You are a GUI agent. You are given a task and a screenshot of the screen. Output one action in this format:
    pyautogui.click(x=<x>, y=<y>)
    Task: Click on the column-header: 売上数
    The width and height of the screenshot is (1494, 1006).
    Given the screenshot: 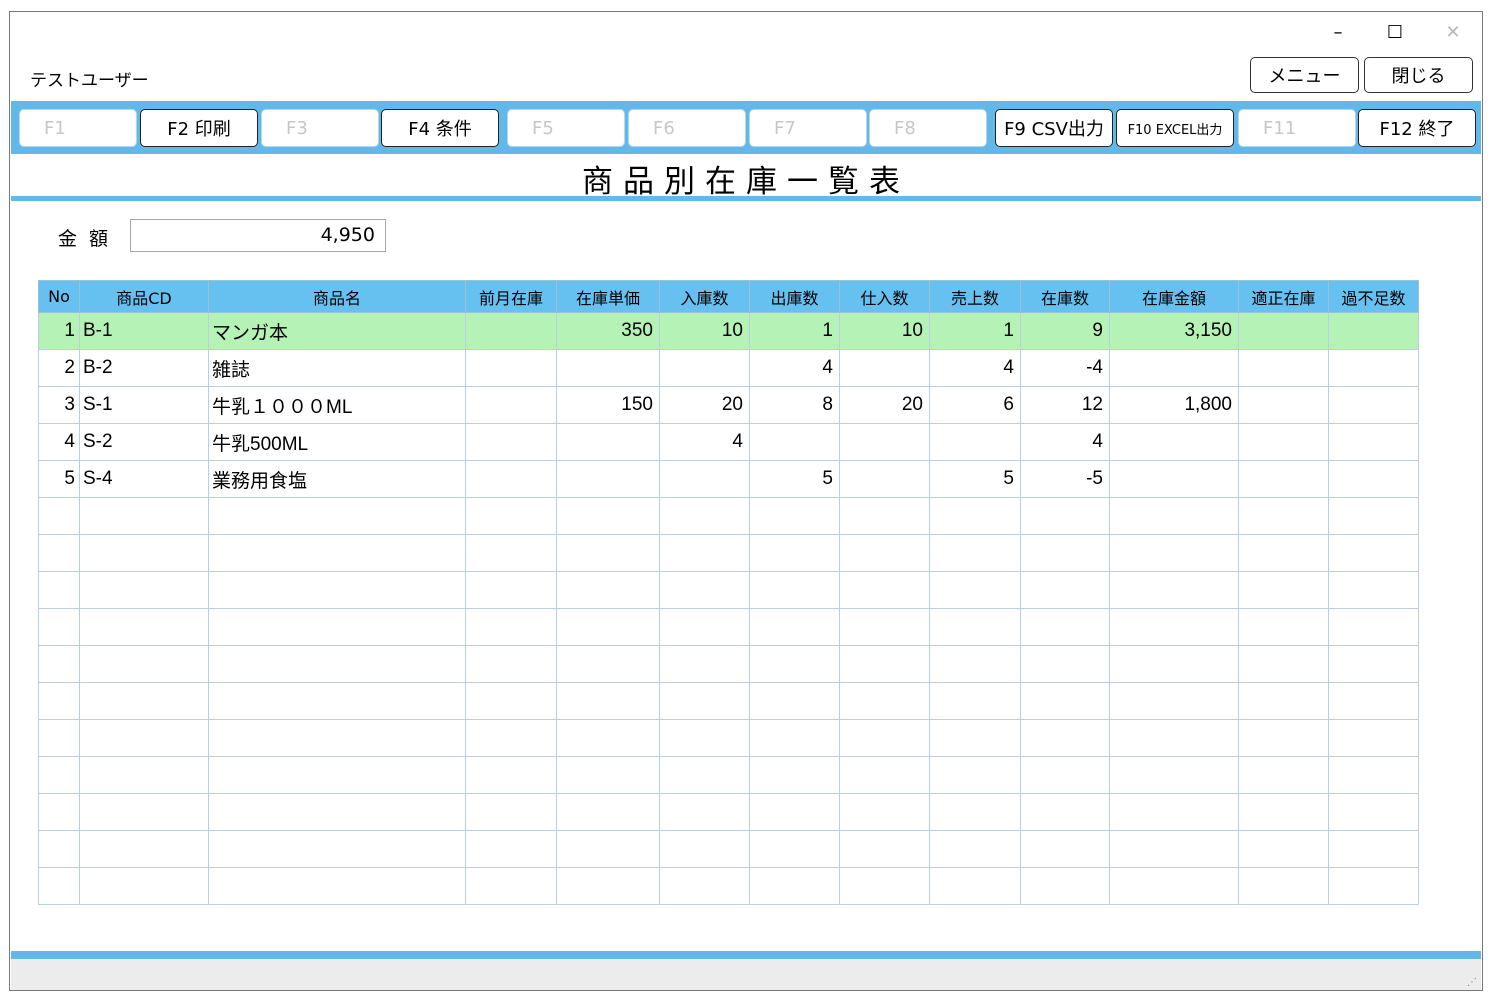 What is the action you would take?
    pyautogui.click(x=975, y=296)
    